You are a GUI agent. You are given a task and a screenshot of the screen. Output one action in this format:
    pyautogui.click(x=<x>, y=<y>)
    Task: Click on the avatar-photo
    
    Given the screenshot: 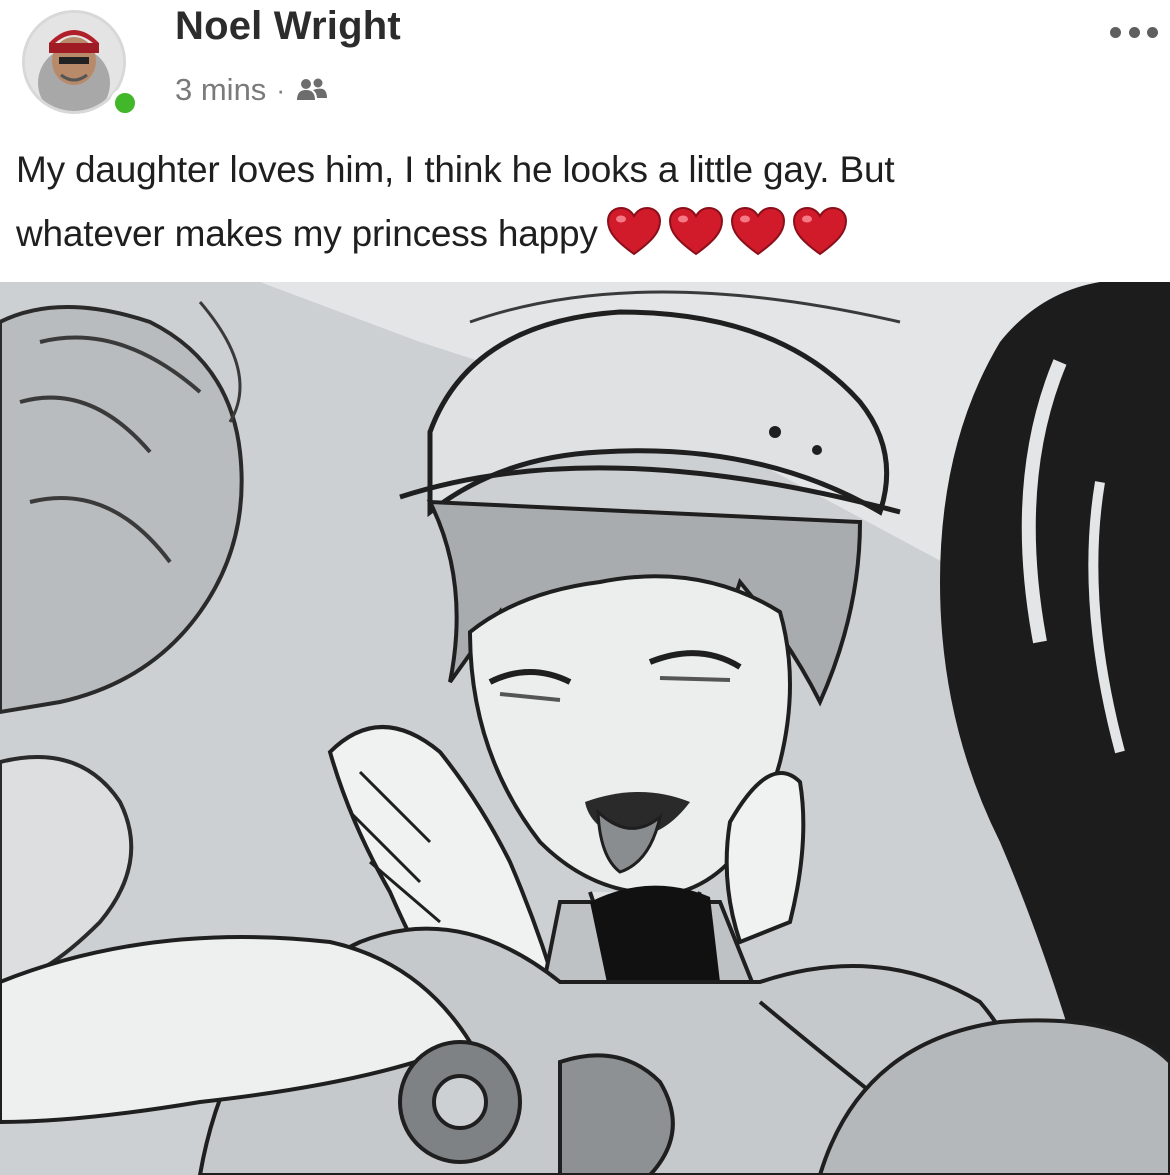 What is the action you would take?
    pyautogui.click(x=74, y=62)
    